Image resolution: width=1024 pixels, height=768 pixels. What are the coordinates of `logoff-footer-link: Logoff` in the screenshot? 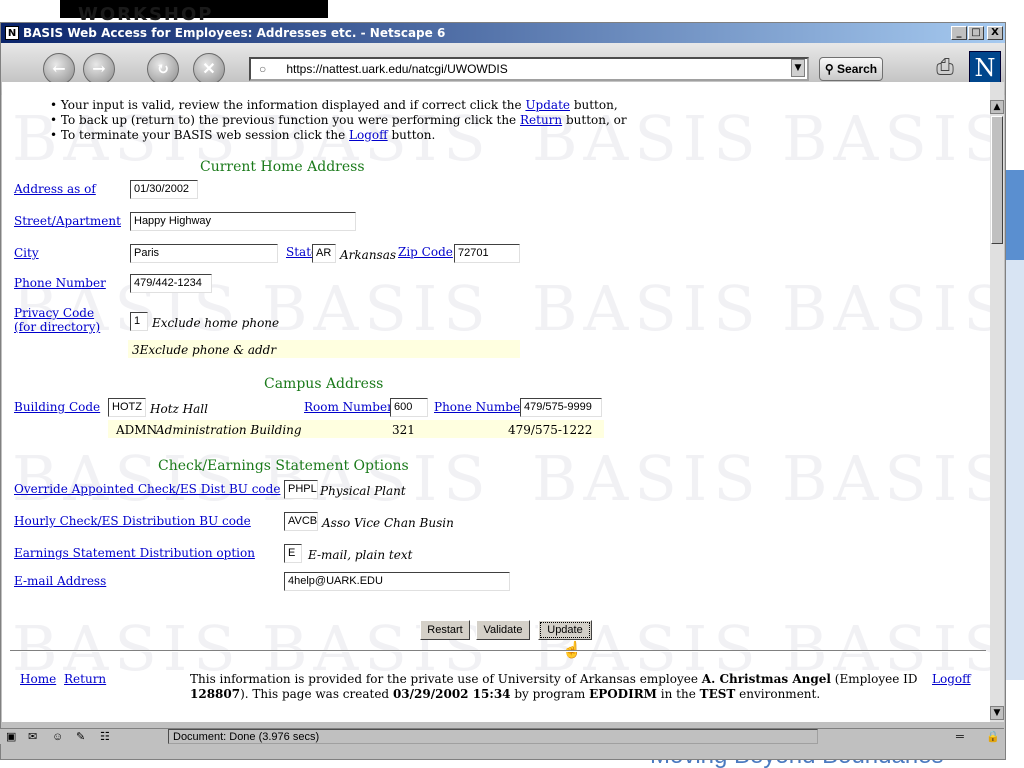 It's located at (951, 679).